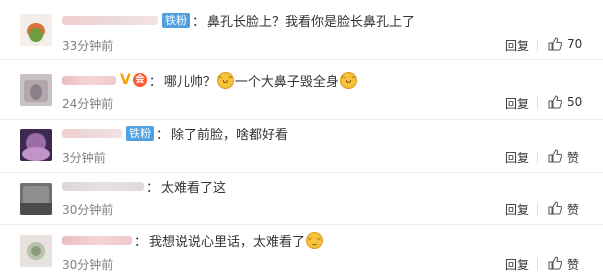  I want to click on comment-line: ： 太难看了这, so click(144, 186).